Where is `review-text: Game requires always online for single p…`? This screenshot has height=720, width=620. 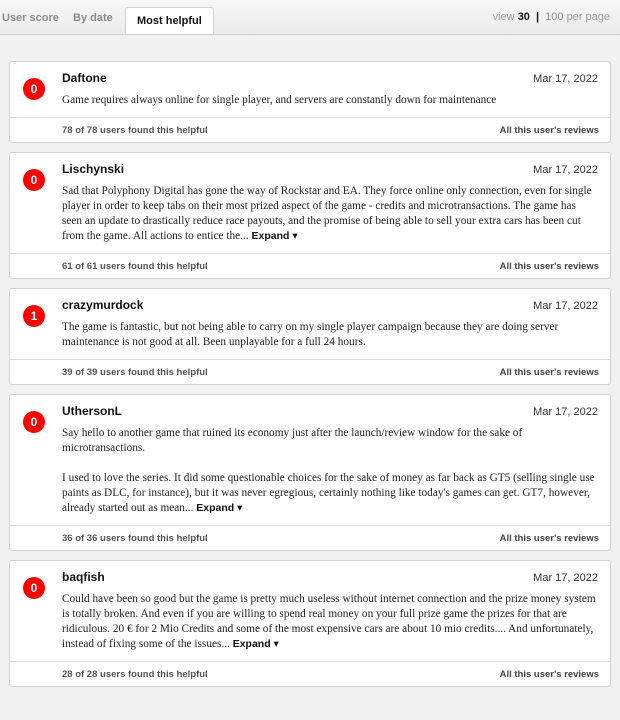 review-text: Game requires always online for single p… is located at coordinates (330, 100).